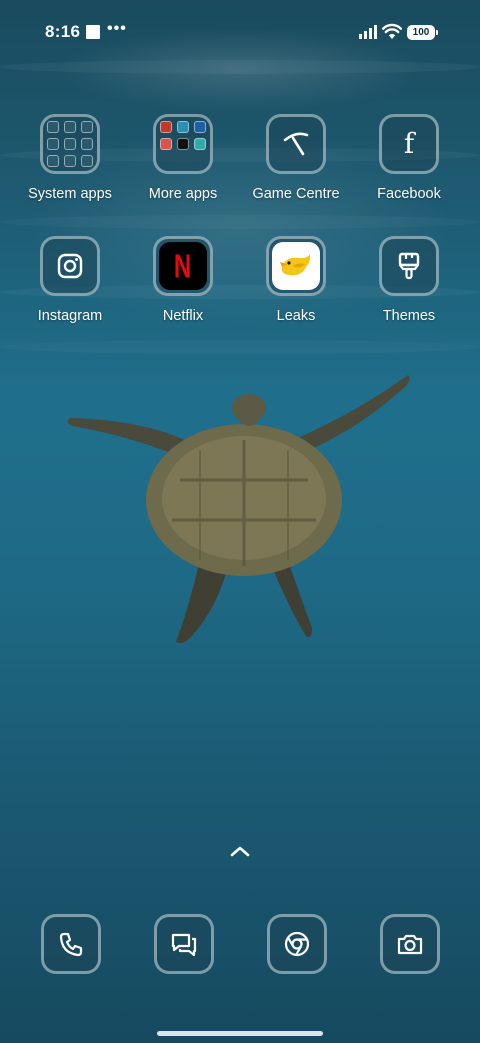  I want to click on app-label: Game Centre, so click(296, 194).